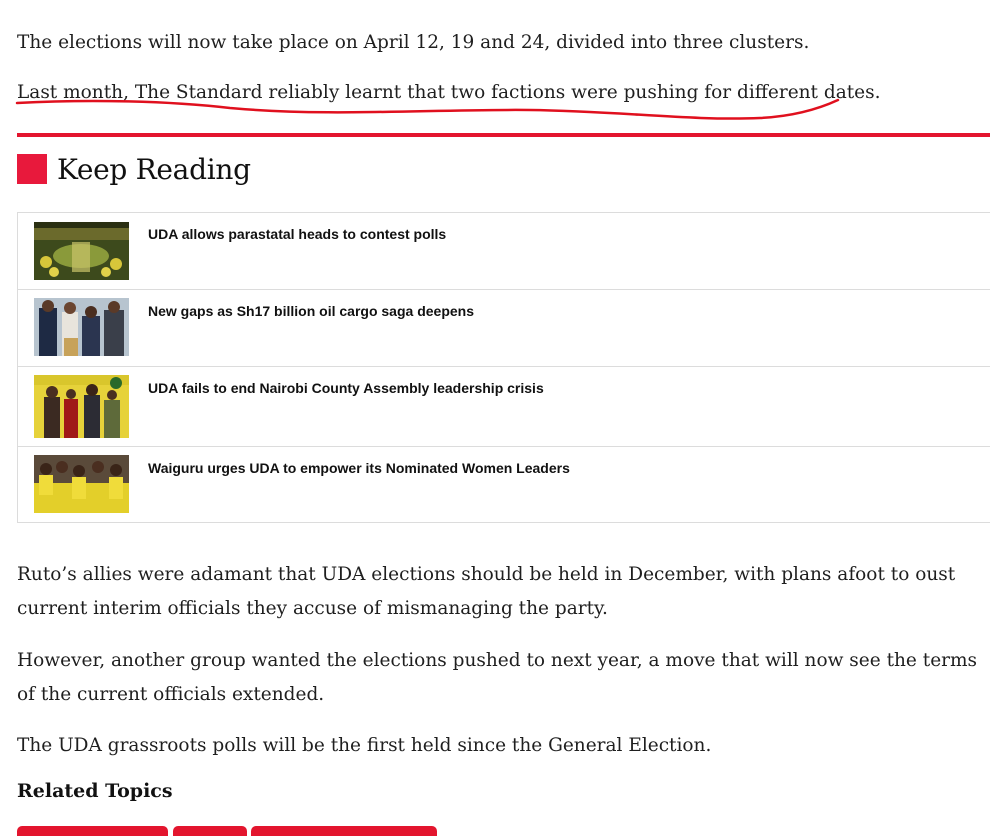 The image size is (990, 836). I want to click on section-marker-square, so click(32, 169).